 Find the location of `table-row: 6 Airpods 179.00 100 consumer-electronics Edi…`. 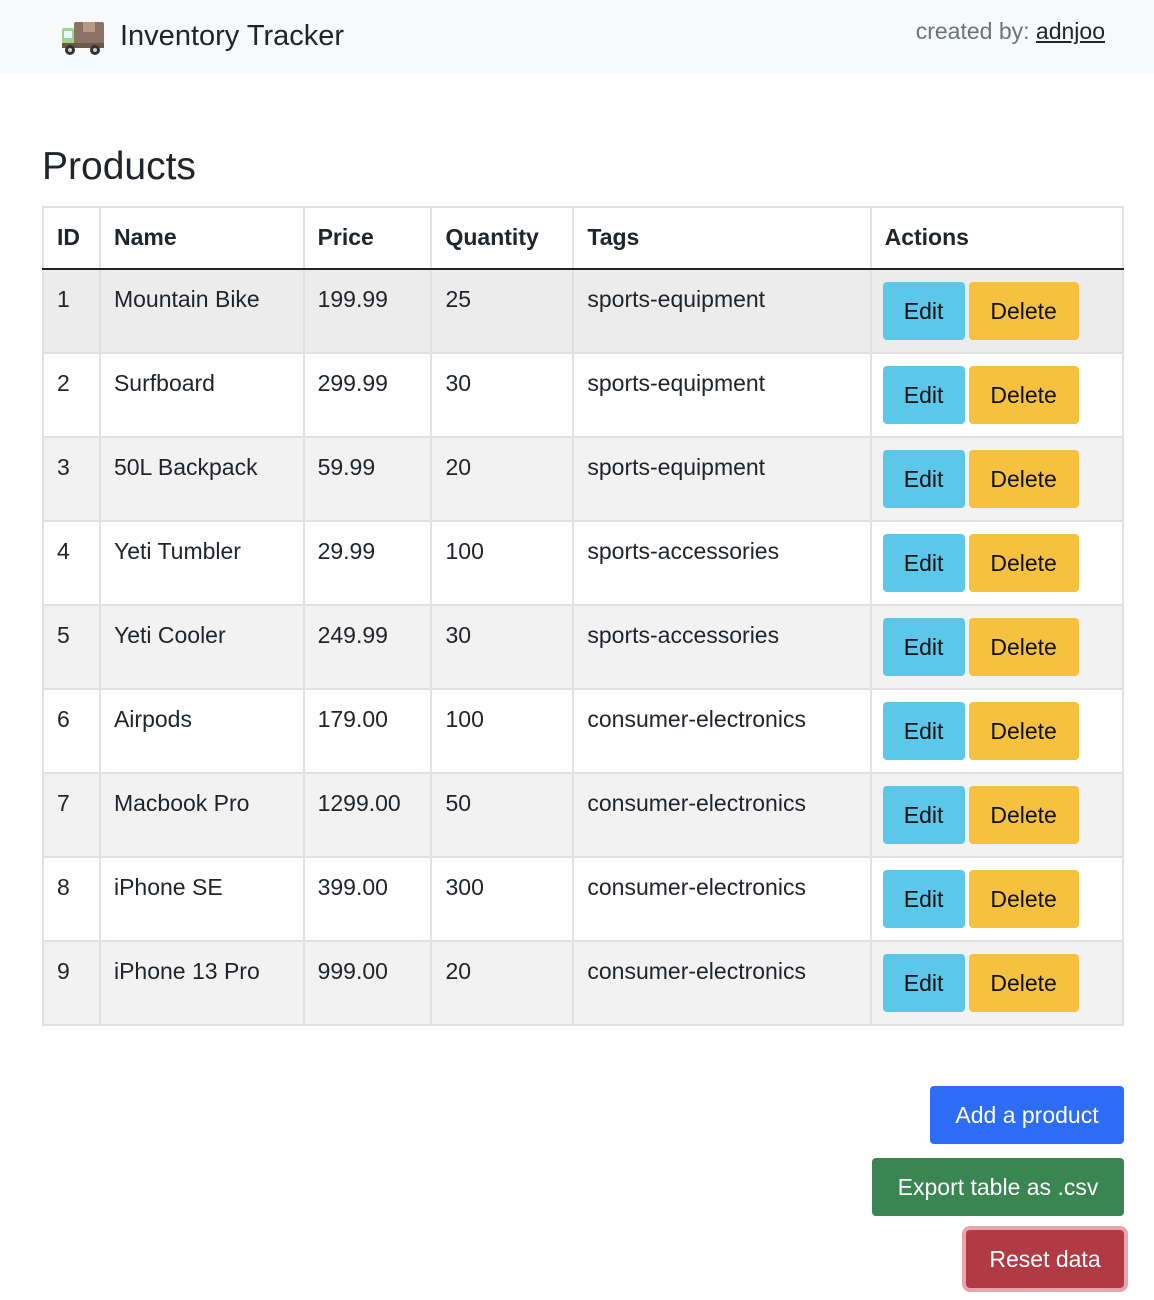

table-row: 6 Airpods 179.00 100 consumer-electronics Edi… is located at coordinates (583, 731).